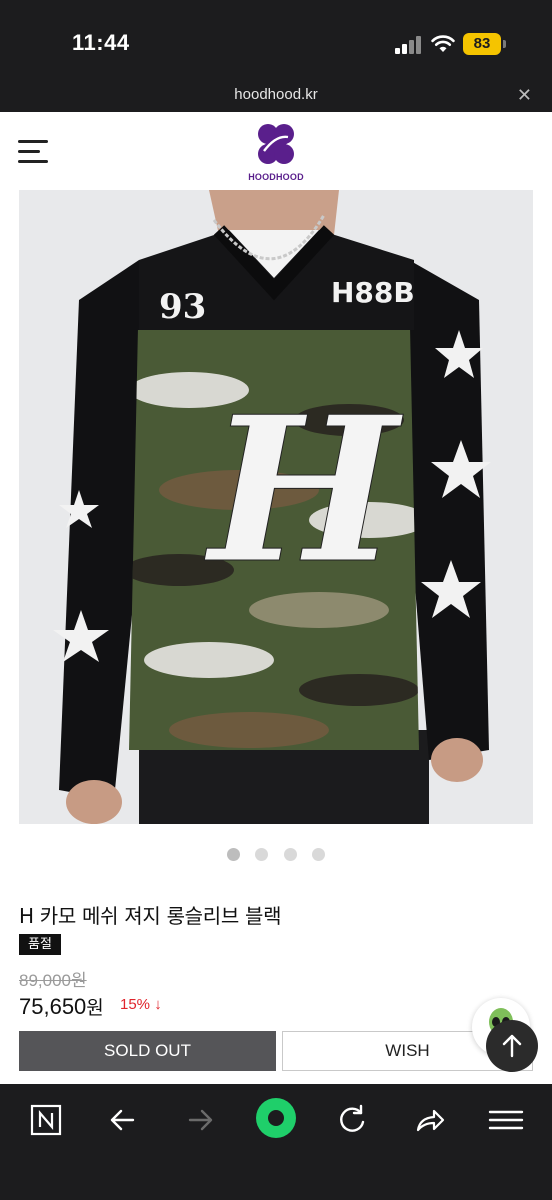  What do you see at coordinates (40, 944) in the screenshot?
I see `soldout-badge: 품절` at bounding box center [40, 944].